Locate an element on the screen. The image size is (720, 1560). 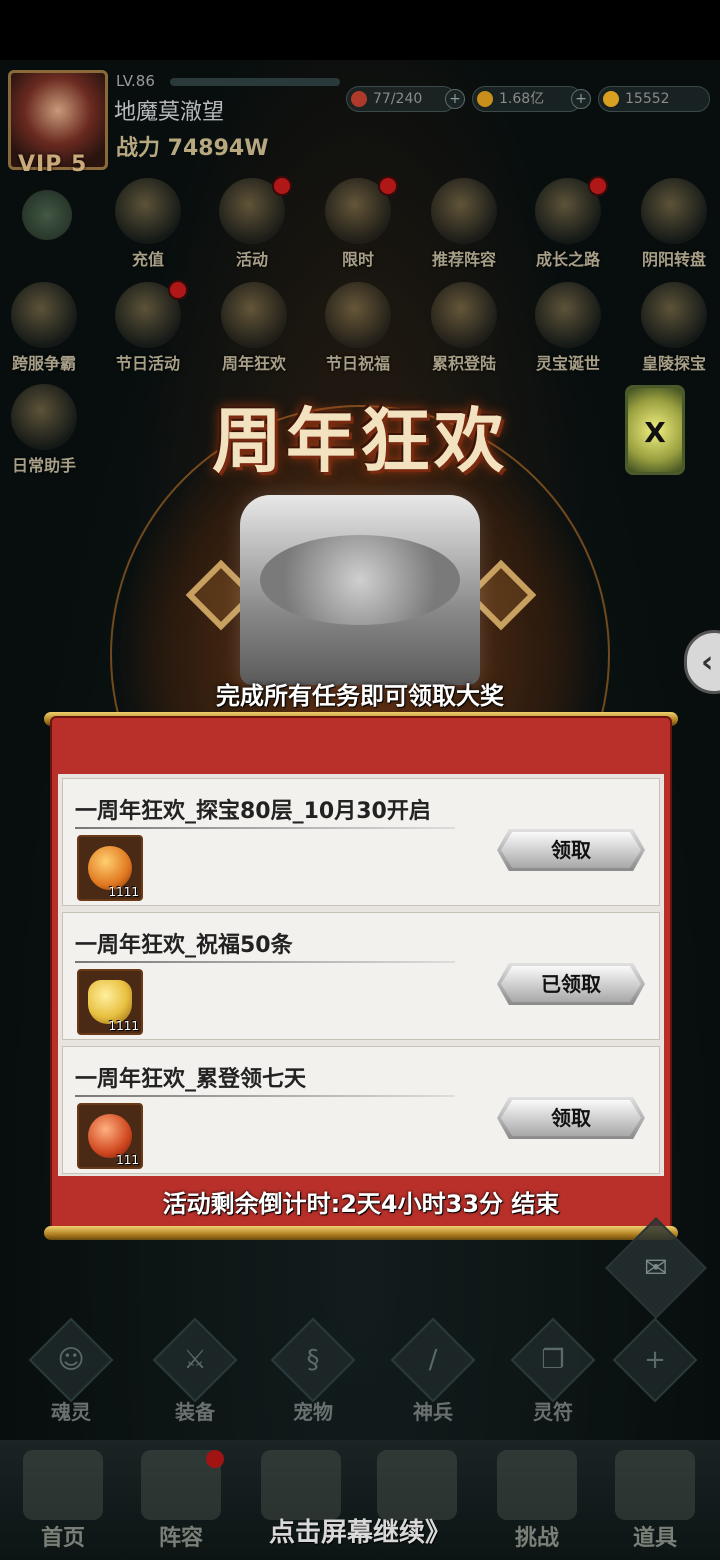
event-title: 周年狂欢 is located at coordinates (360, 440).